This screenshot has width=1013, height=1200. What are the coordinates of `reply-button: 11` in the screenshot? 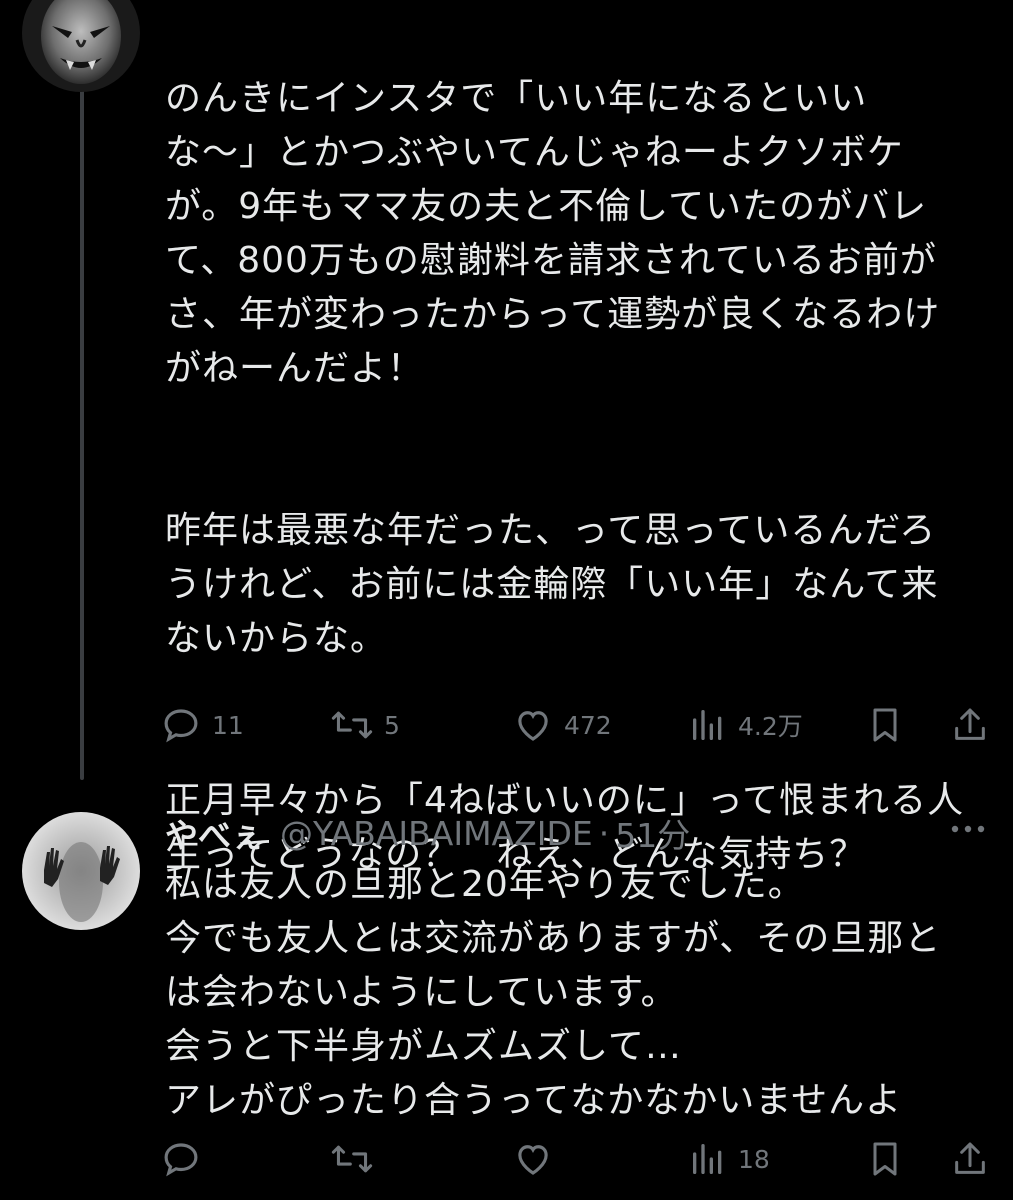 It's located at (202, 725).